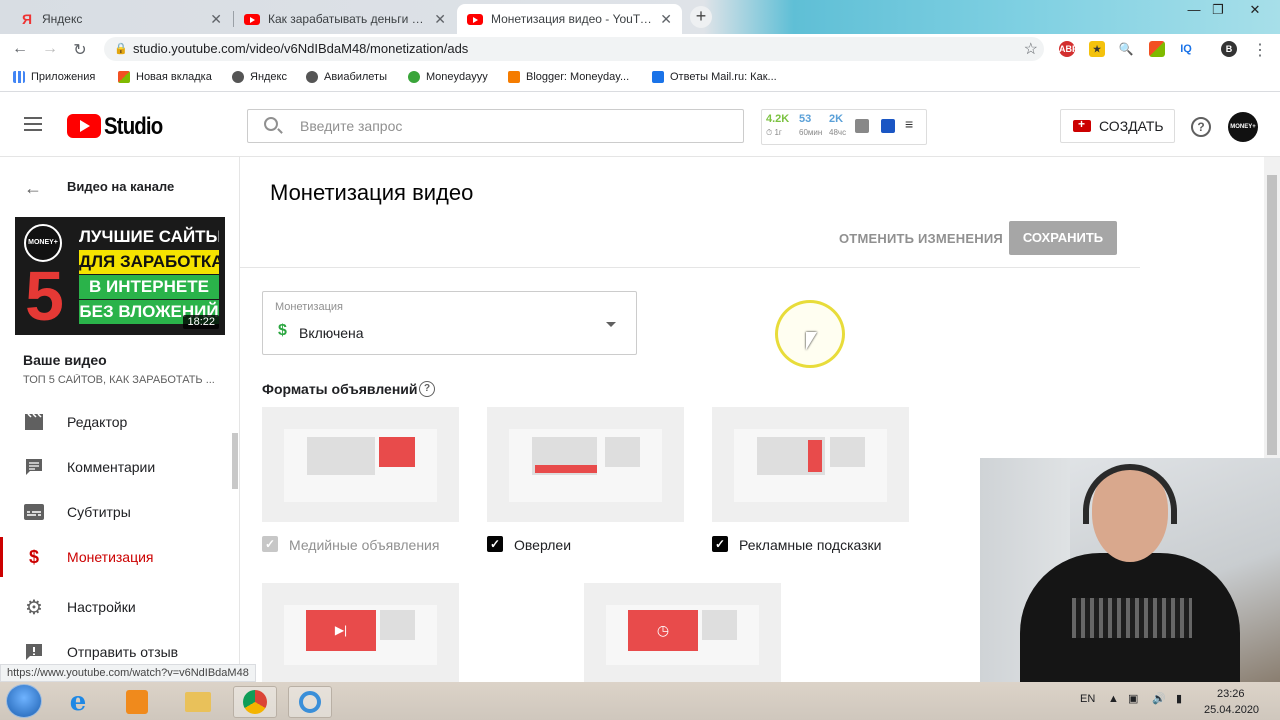 This screenshot has height=720, width=1280. Describe the element at coordinates (346, 77) in the screenshot. I see `bookmark-aviabilety: Авиабилеты` at that location.